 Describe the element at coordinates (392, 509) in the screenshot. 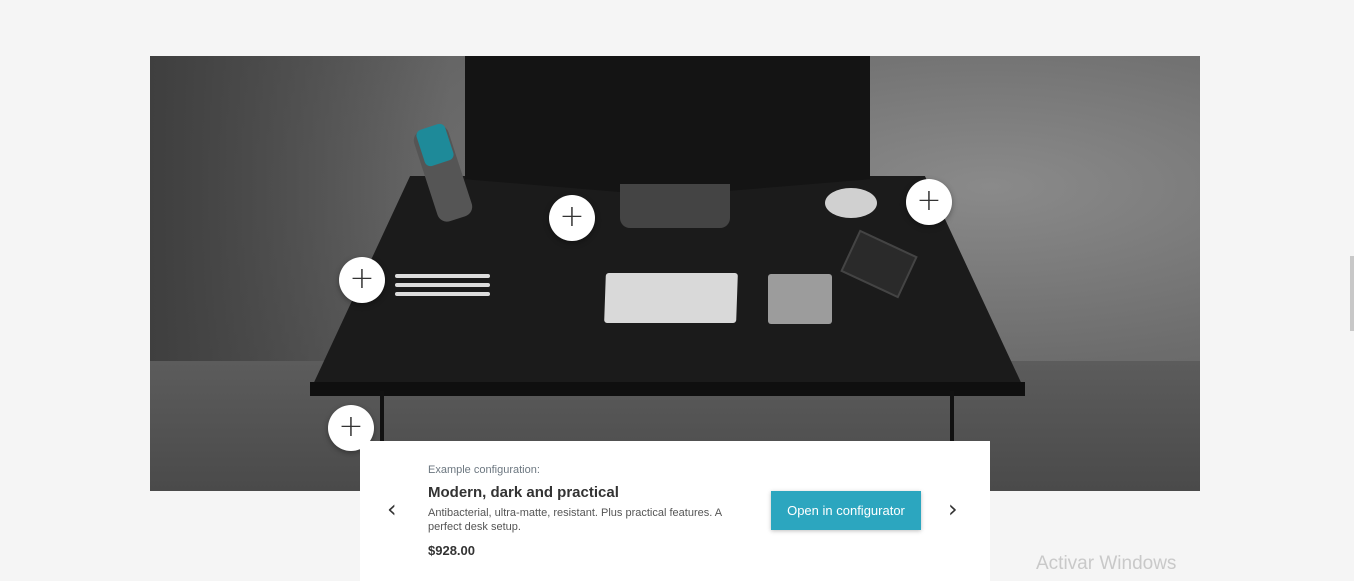

I see `chevron-left-icon: ‹` at that location.